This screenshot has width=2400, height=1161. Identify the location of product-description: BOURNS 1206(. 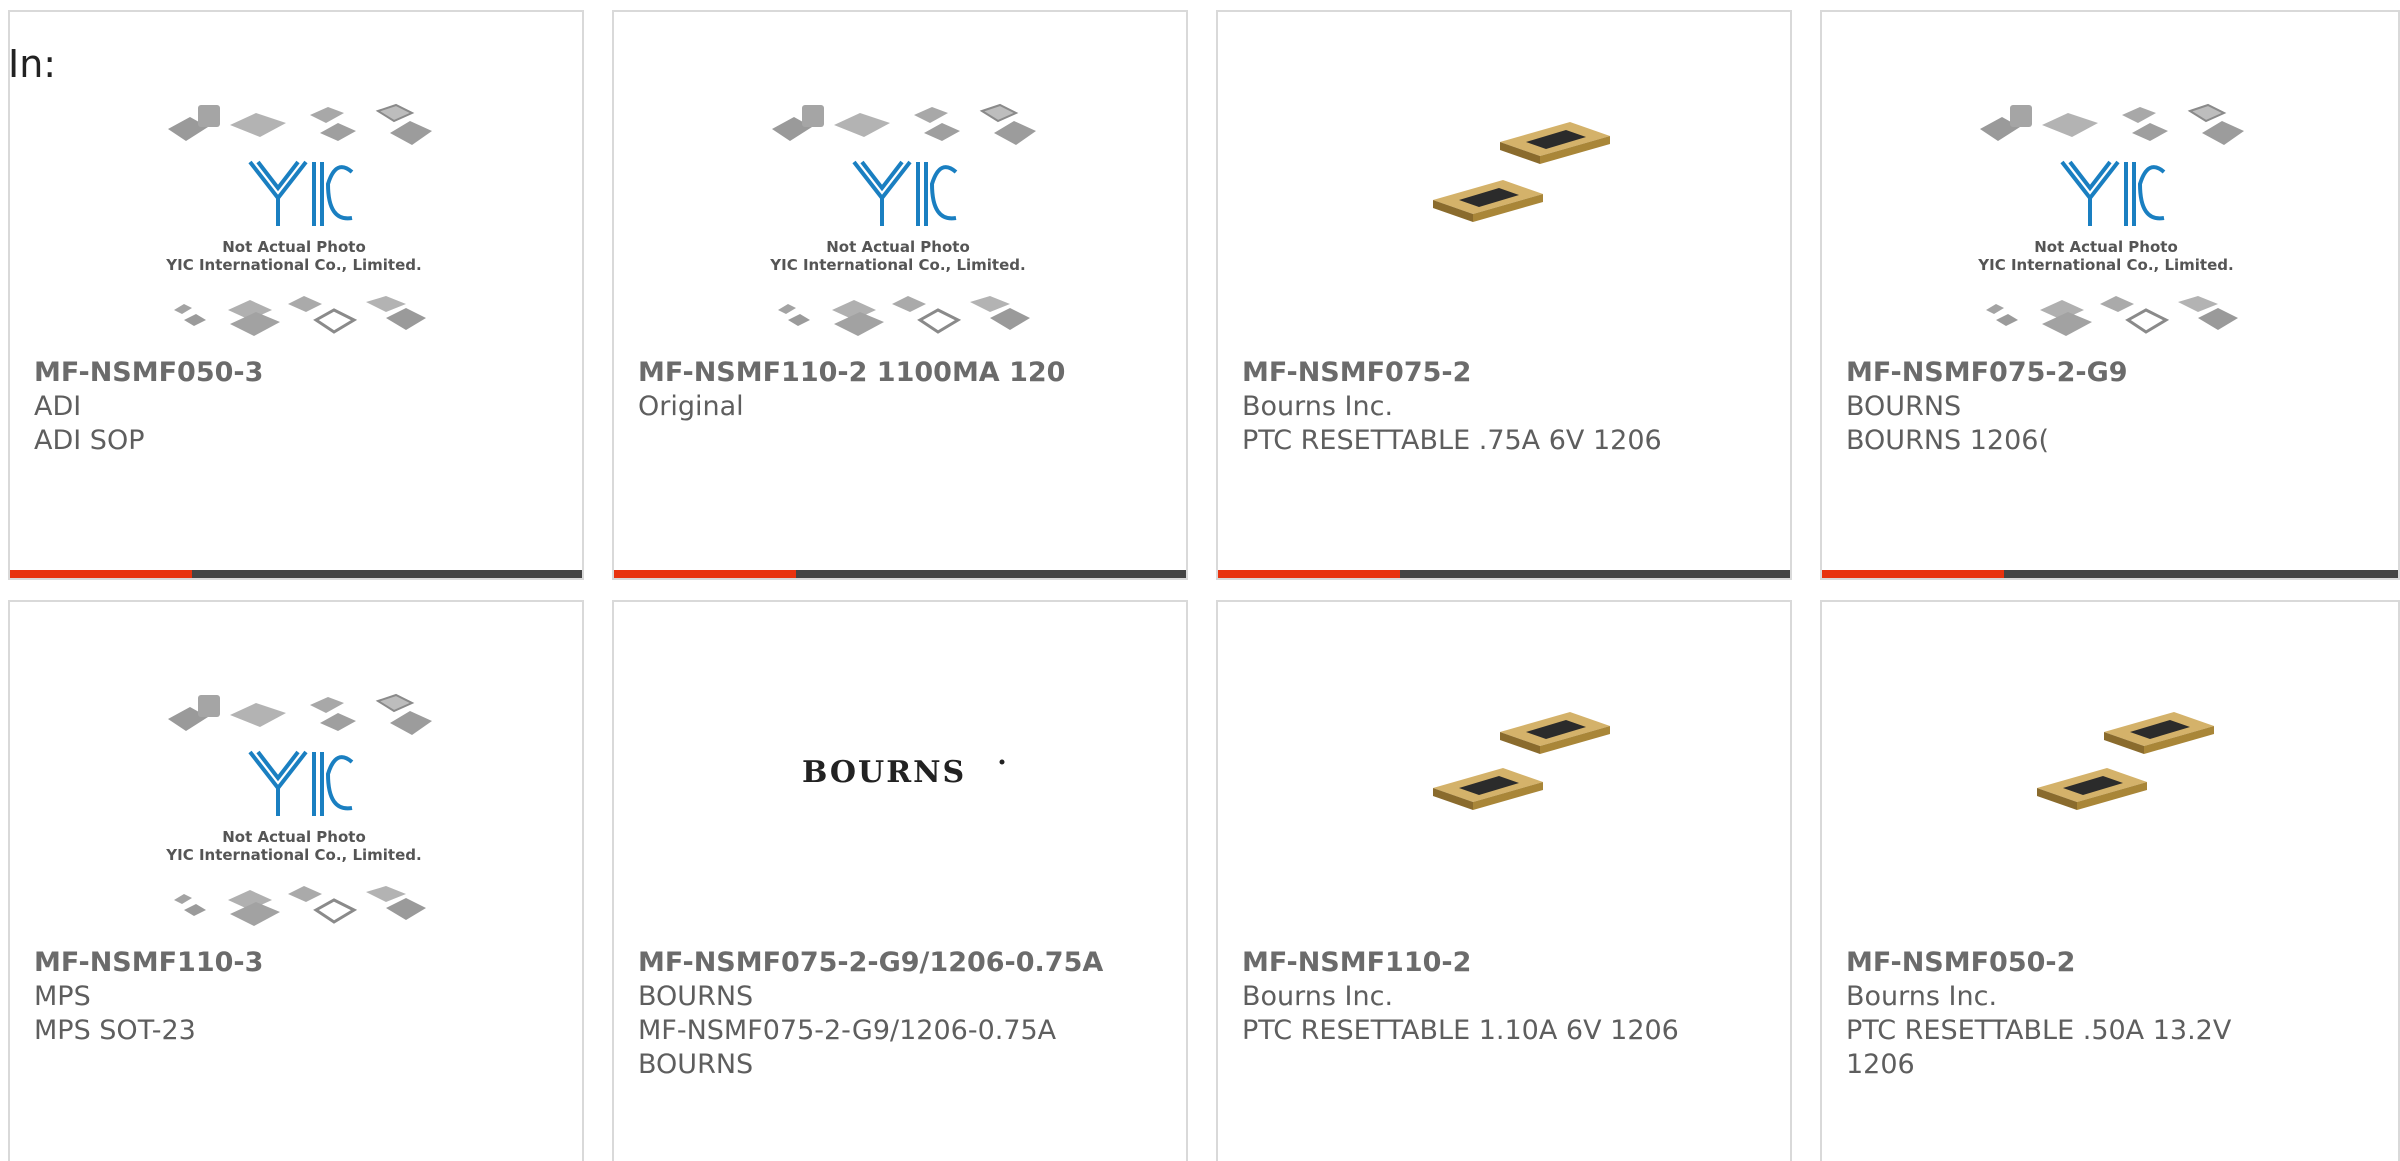
(1947, 440).